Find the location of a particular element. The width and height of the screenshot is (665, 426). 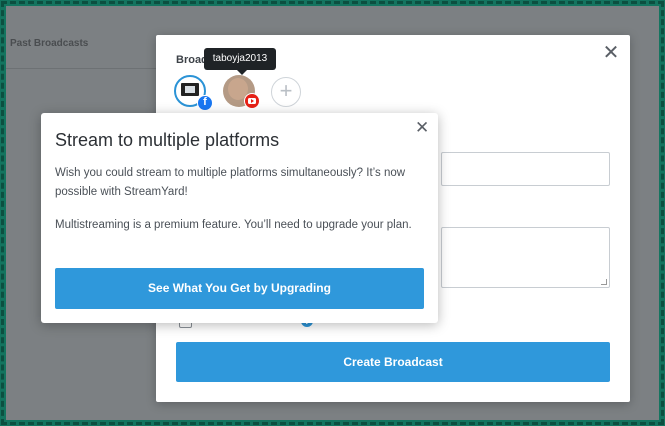

popover-close-icon: ✕ is located at coordinates (422, 127).